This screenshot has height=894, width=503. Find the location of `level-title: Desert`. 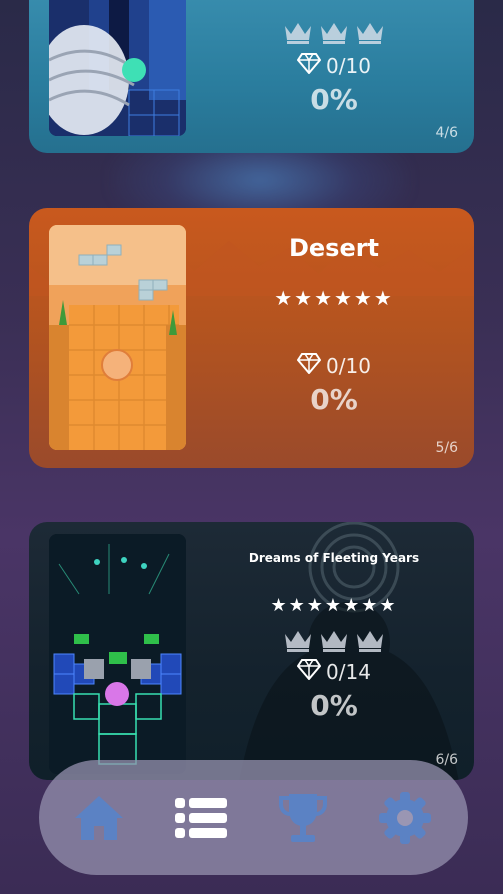

level-title: Desert is located at coordinates (334, 248).